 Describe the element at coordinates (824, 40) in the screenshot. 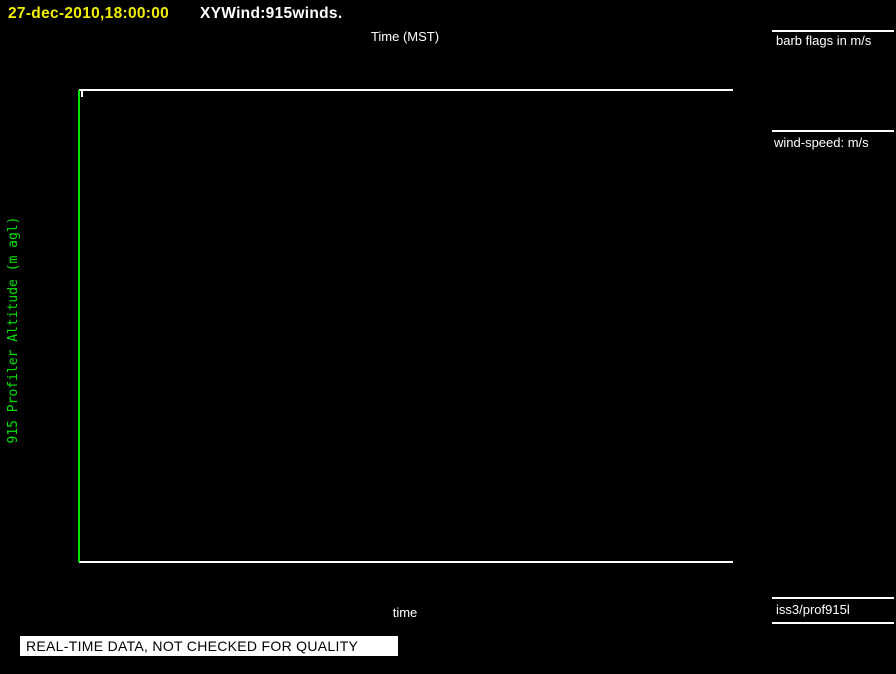

I see `barb-legend-title: barb flags in m/s` at that location.